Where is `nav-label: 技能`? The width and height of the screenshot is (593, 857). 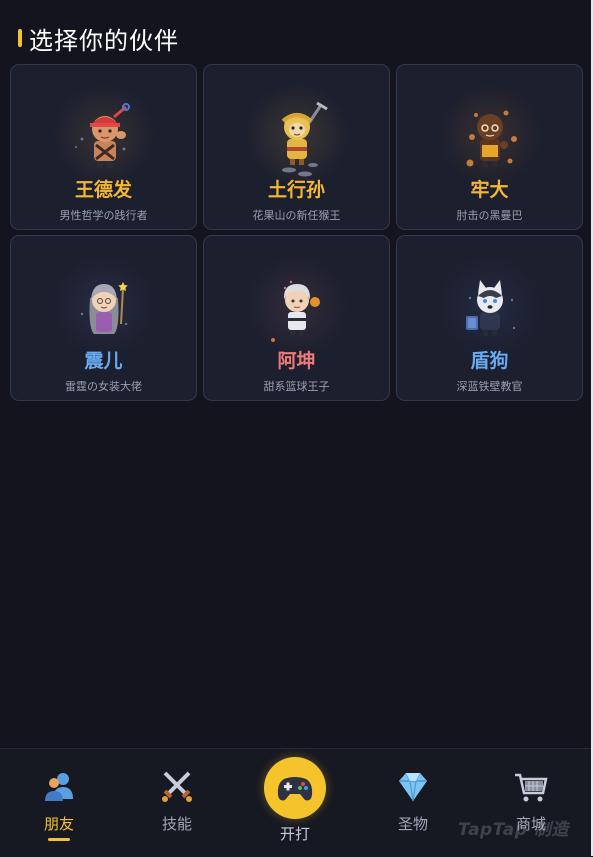 nav-label: 技能 is located at coordinates (176, 824).